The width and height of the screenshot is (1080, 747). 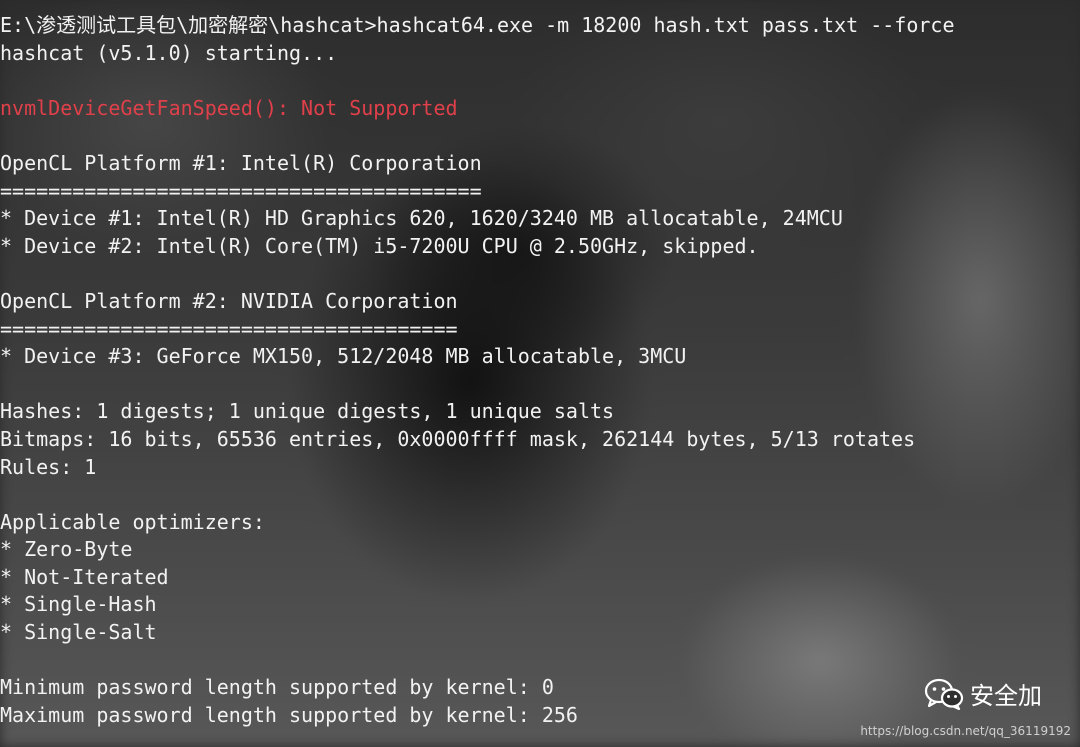 I want to click on wechat-icon, so click(x=944, y=694).